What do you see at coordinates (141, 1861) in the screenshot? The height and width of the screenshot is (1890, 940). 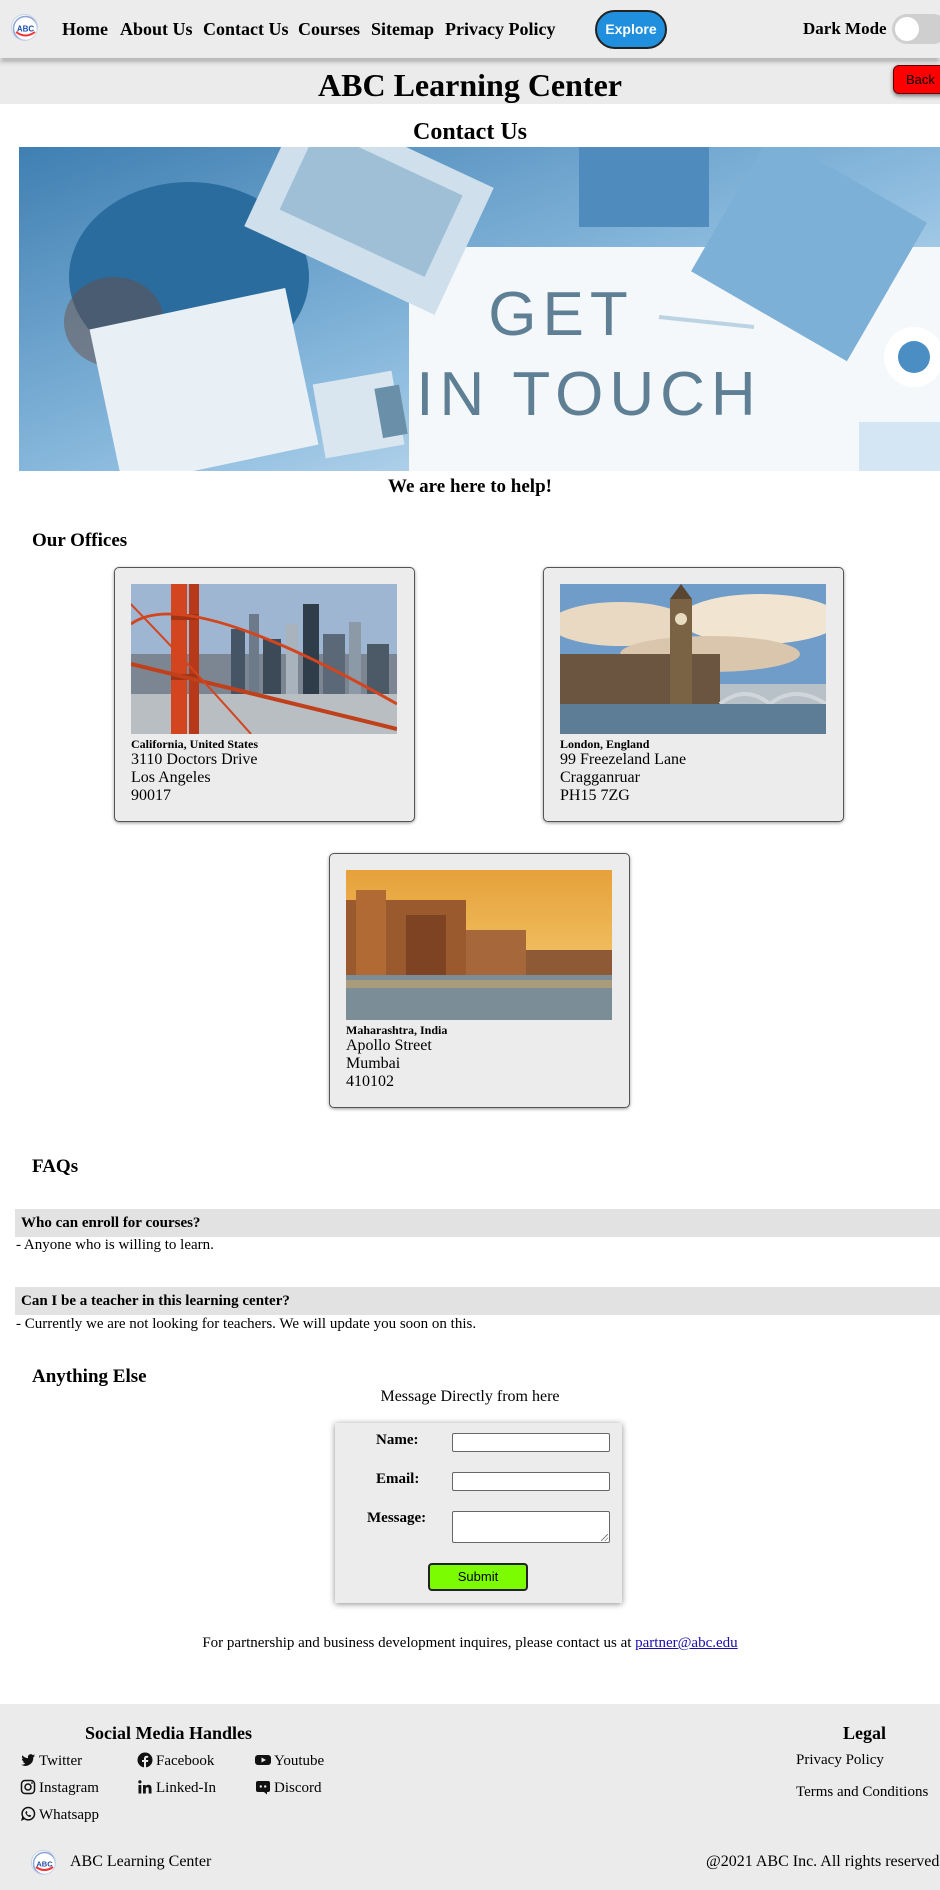 I see `footer-brand: ABC Learning Center` at bounding box center [141, 1861].